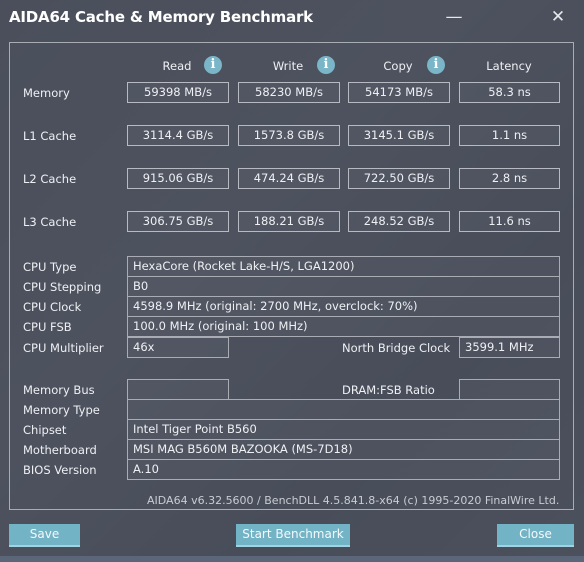 The width and height of the screenshot is (584, 562). What do you see at coordinates (343, 469) in the screenshot?
I see `bios-version-value: A.10` at bounding box center [343, 469].